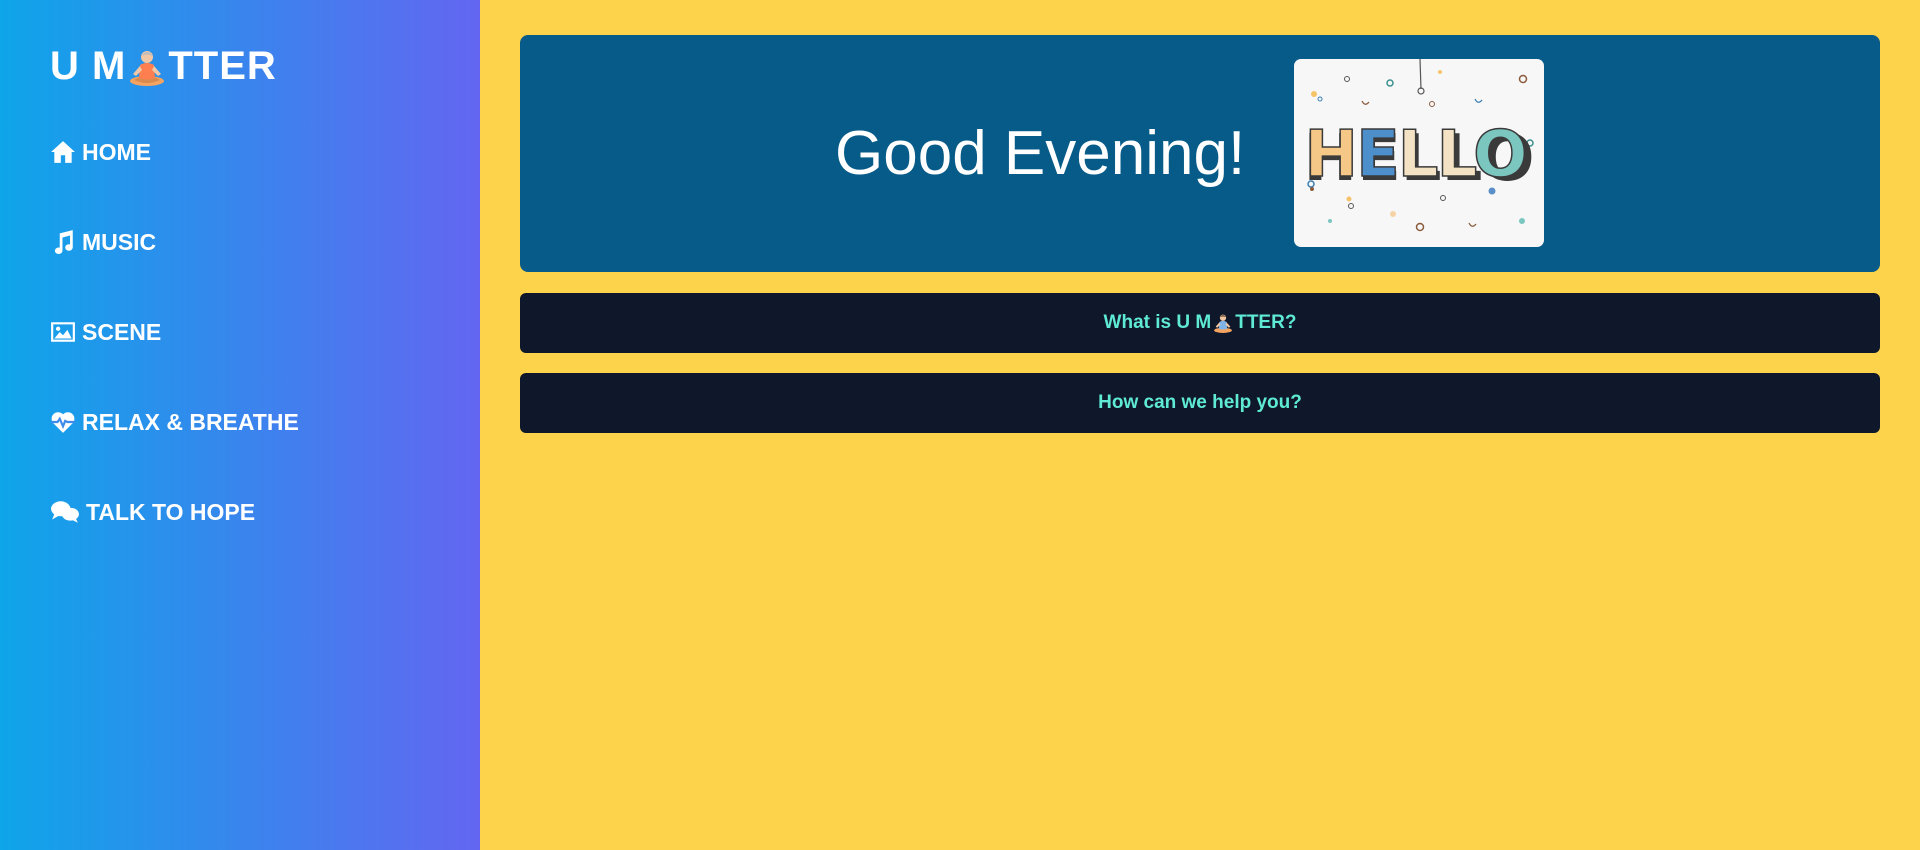 The image size is (1920, 850). What do you see at coordinates (122, 331) in the screenshot?
I see `nav-scene-label: SCENE` at bounding box center [122, 331].